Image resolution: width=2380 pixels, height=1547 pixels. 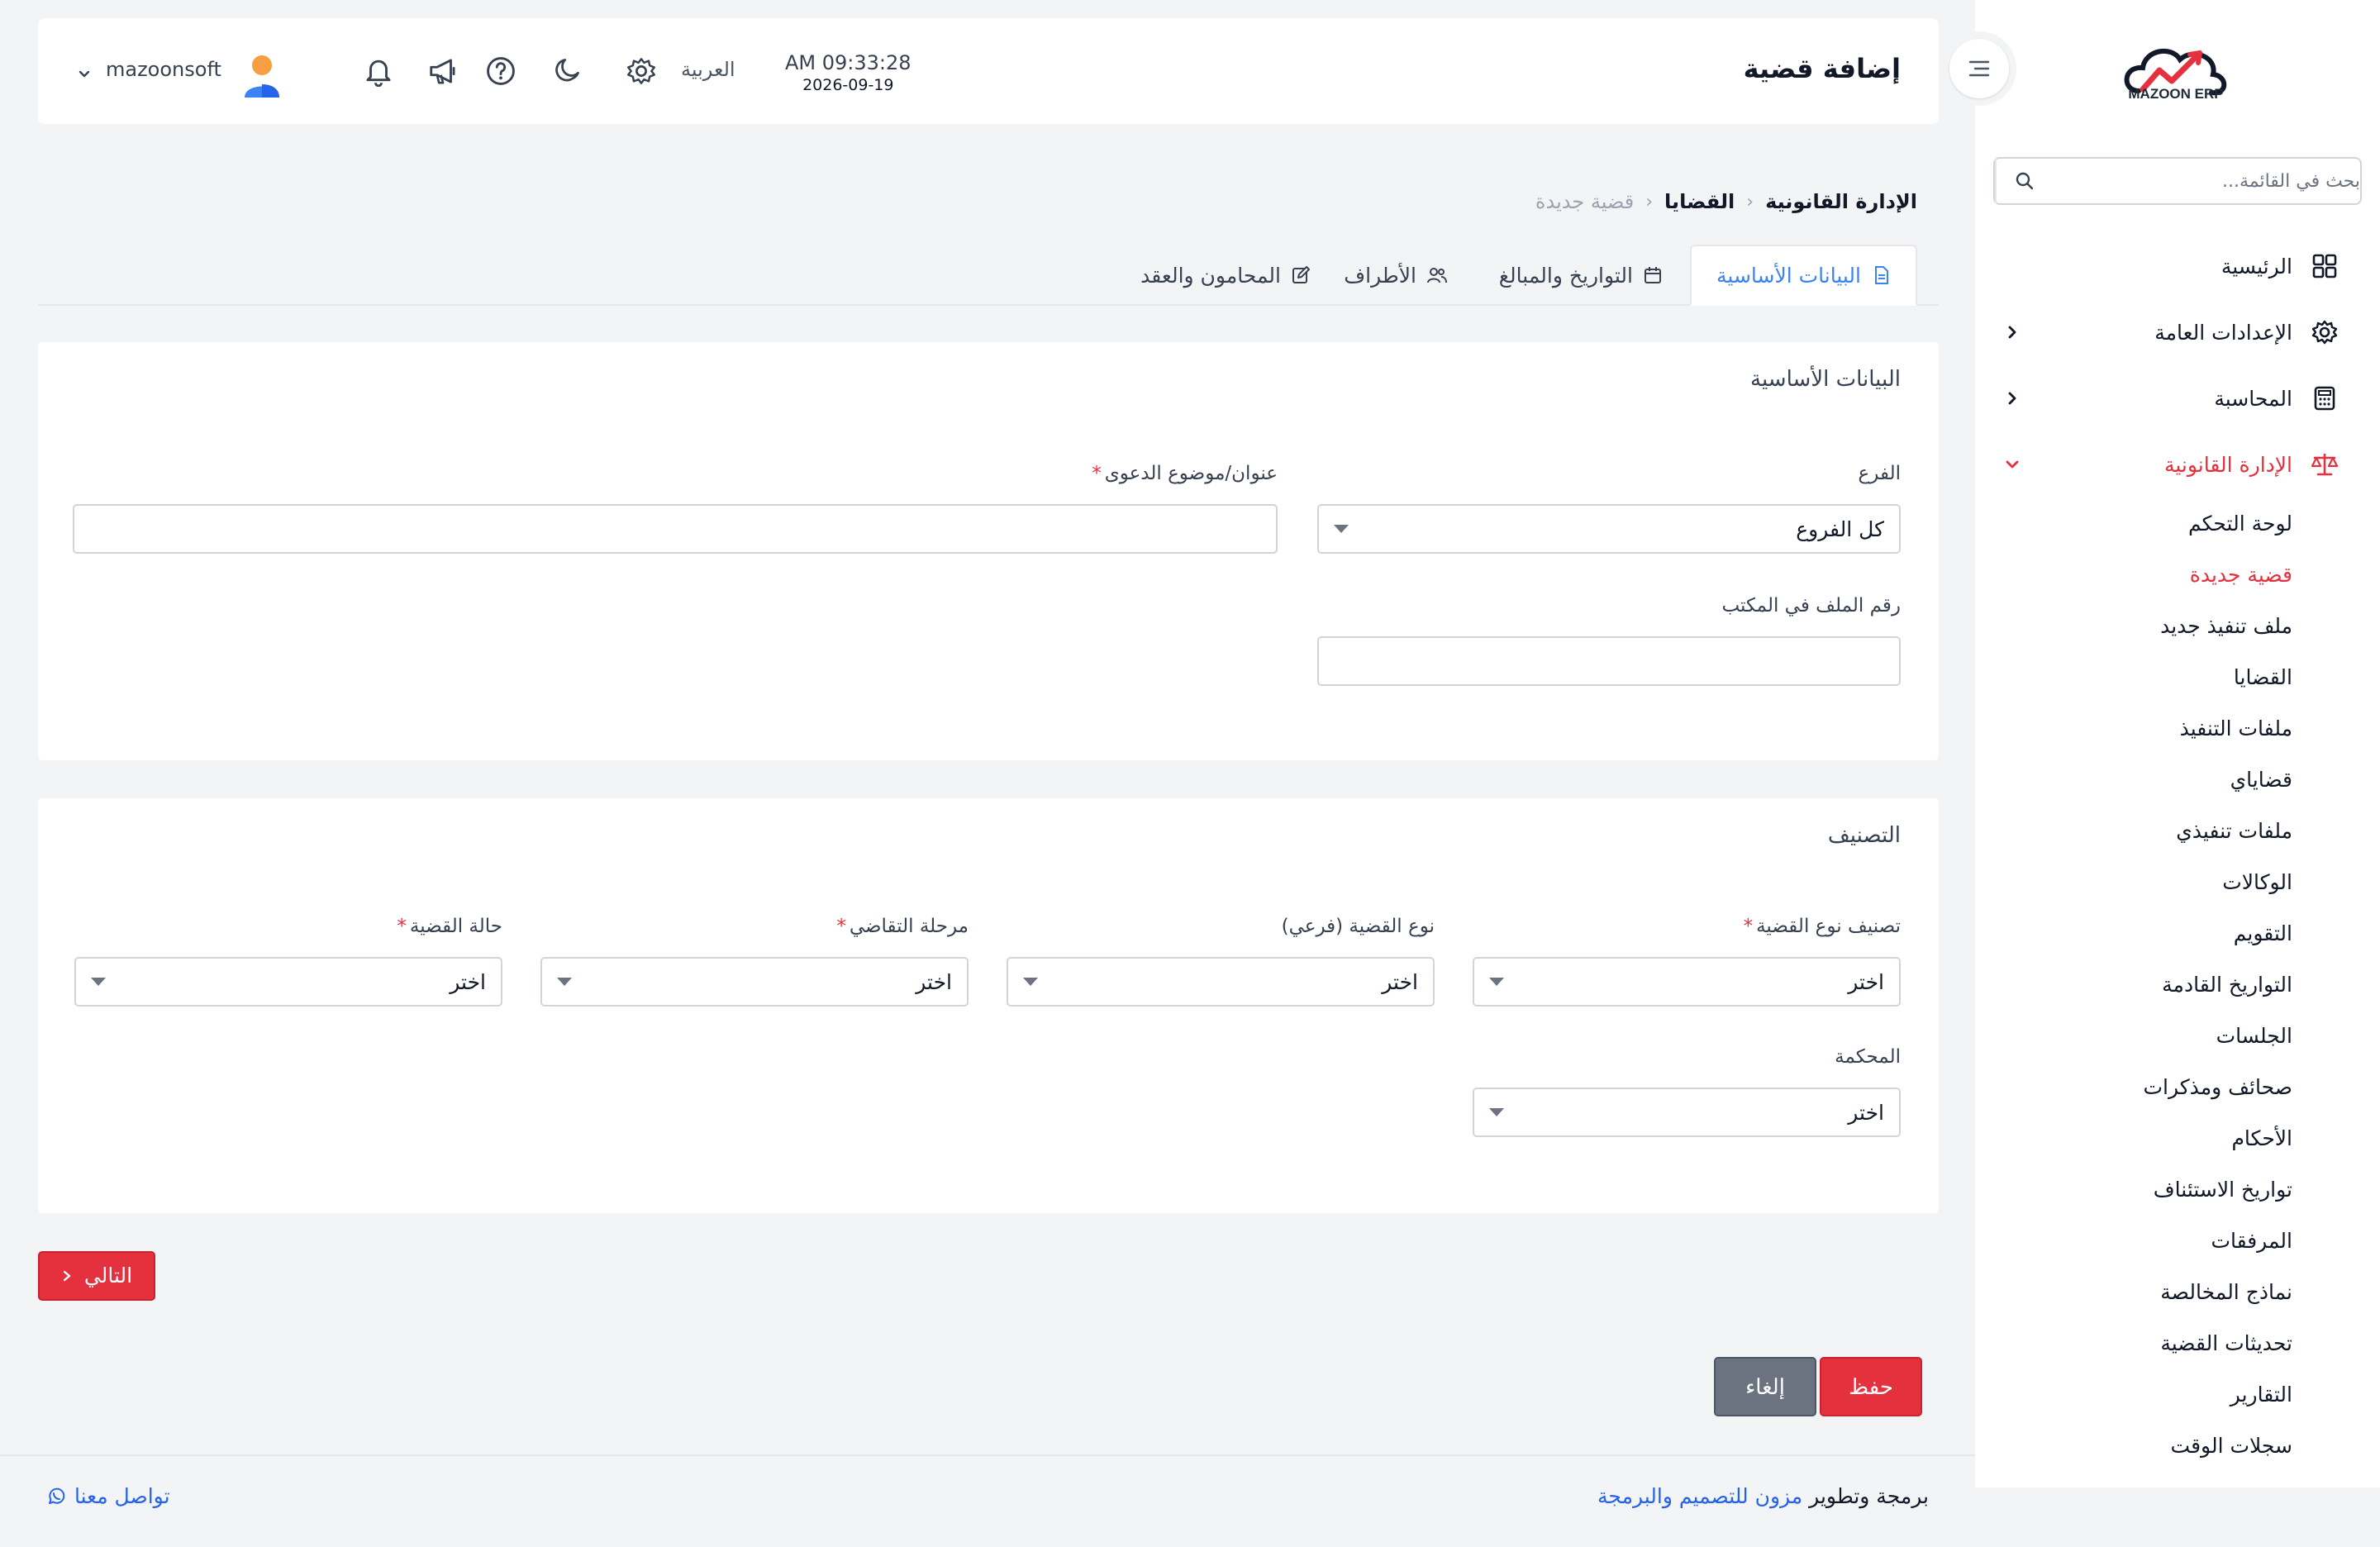 What do you see at coordinates (2231, 1446) in the screenshot?
I see `sidebar-subitem-time-logs: سجلات الوقت` at bounding box center [2231, 1446].